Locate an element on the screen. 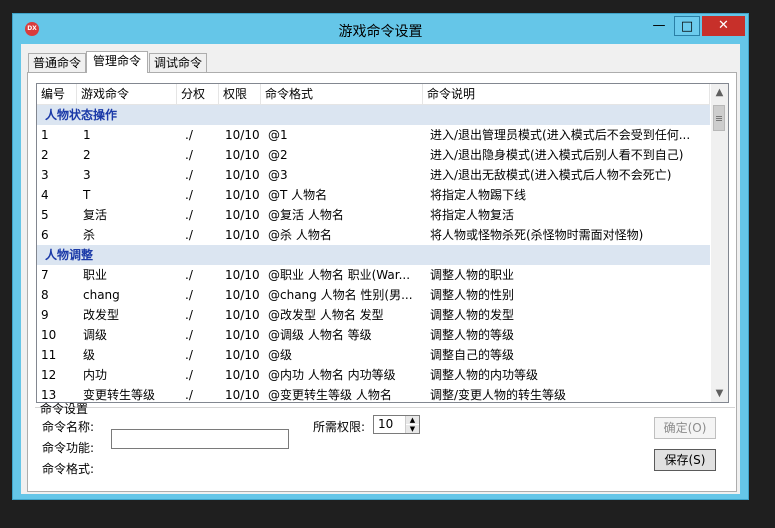 This screenshot has height=528, width=775. cell-id: 3 is located at coordinates (45, 175).